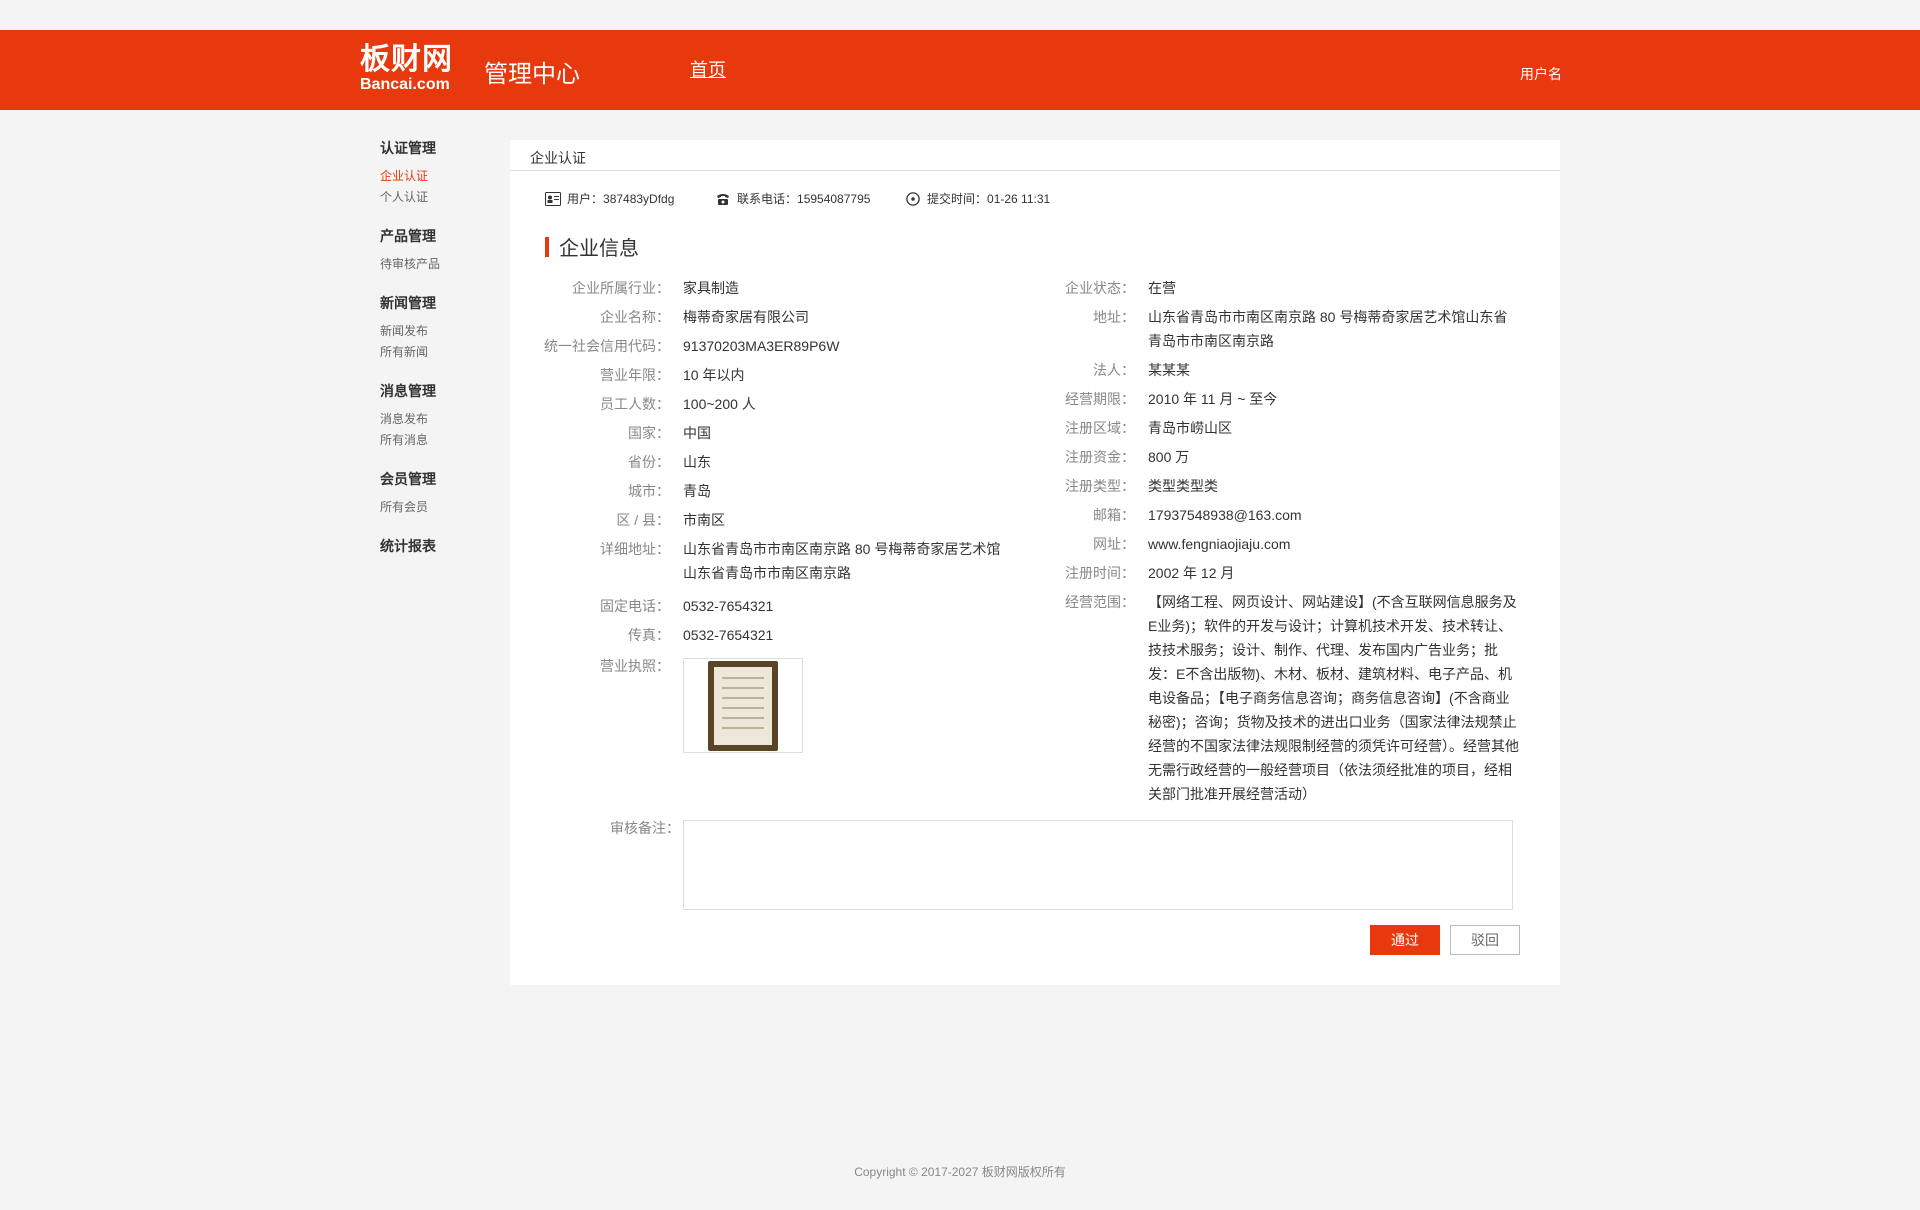  I want to click on meta-time-label: 提交时间：, so click(957, 199).